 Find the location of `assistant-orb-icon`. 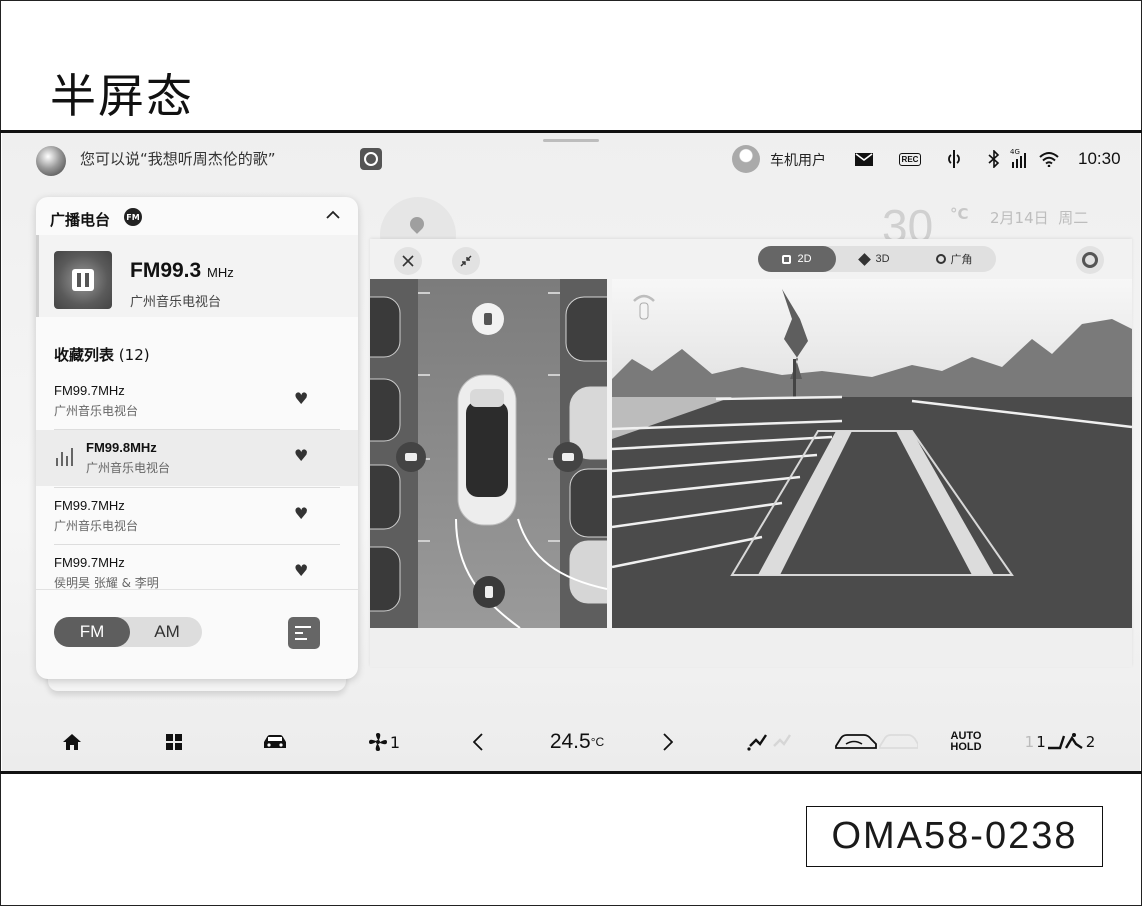

assistant-orb-icon is located at coordinates (51, 161).